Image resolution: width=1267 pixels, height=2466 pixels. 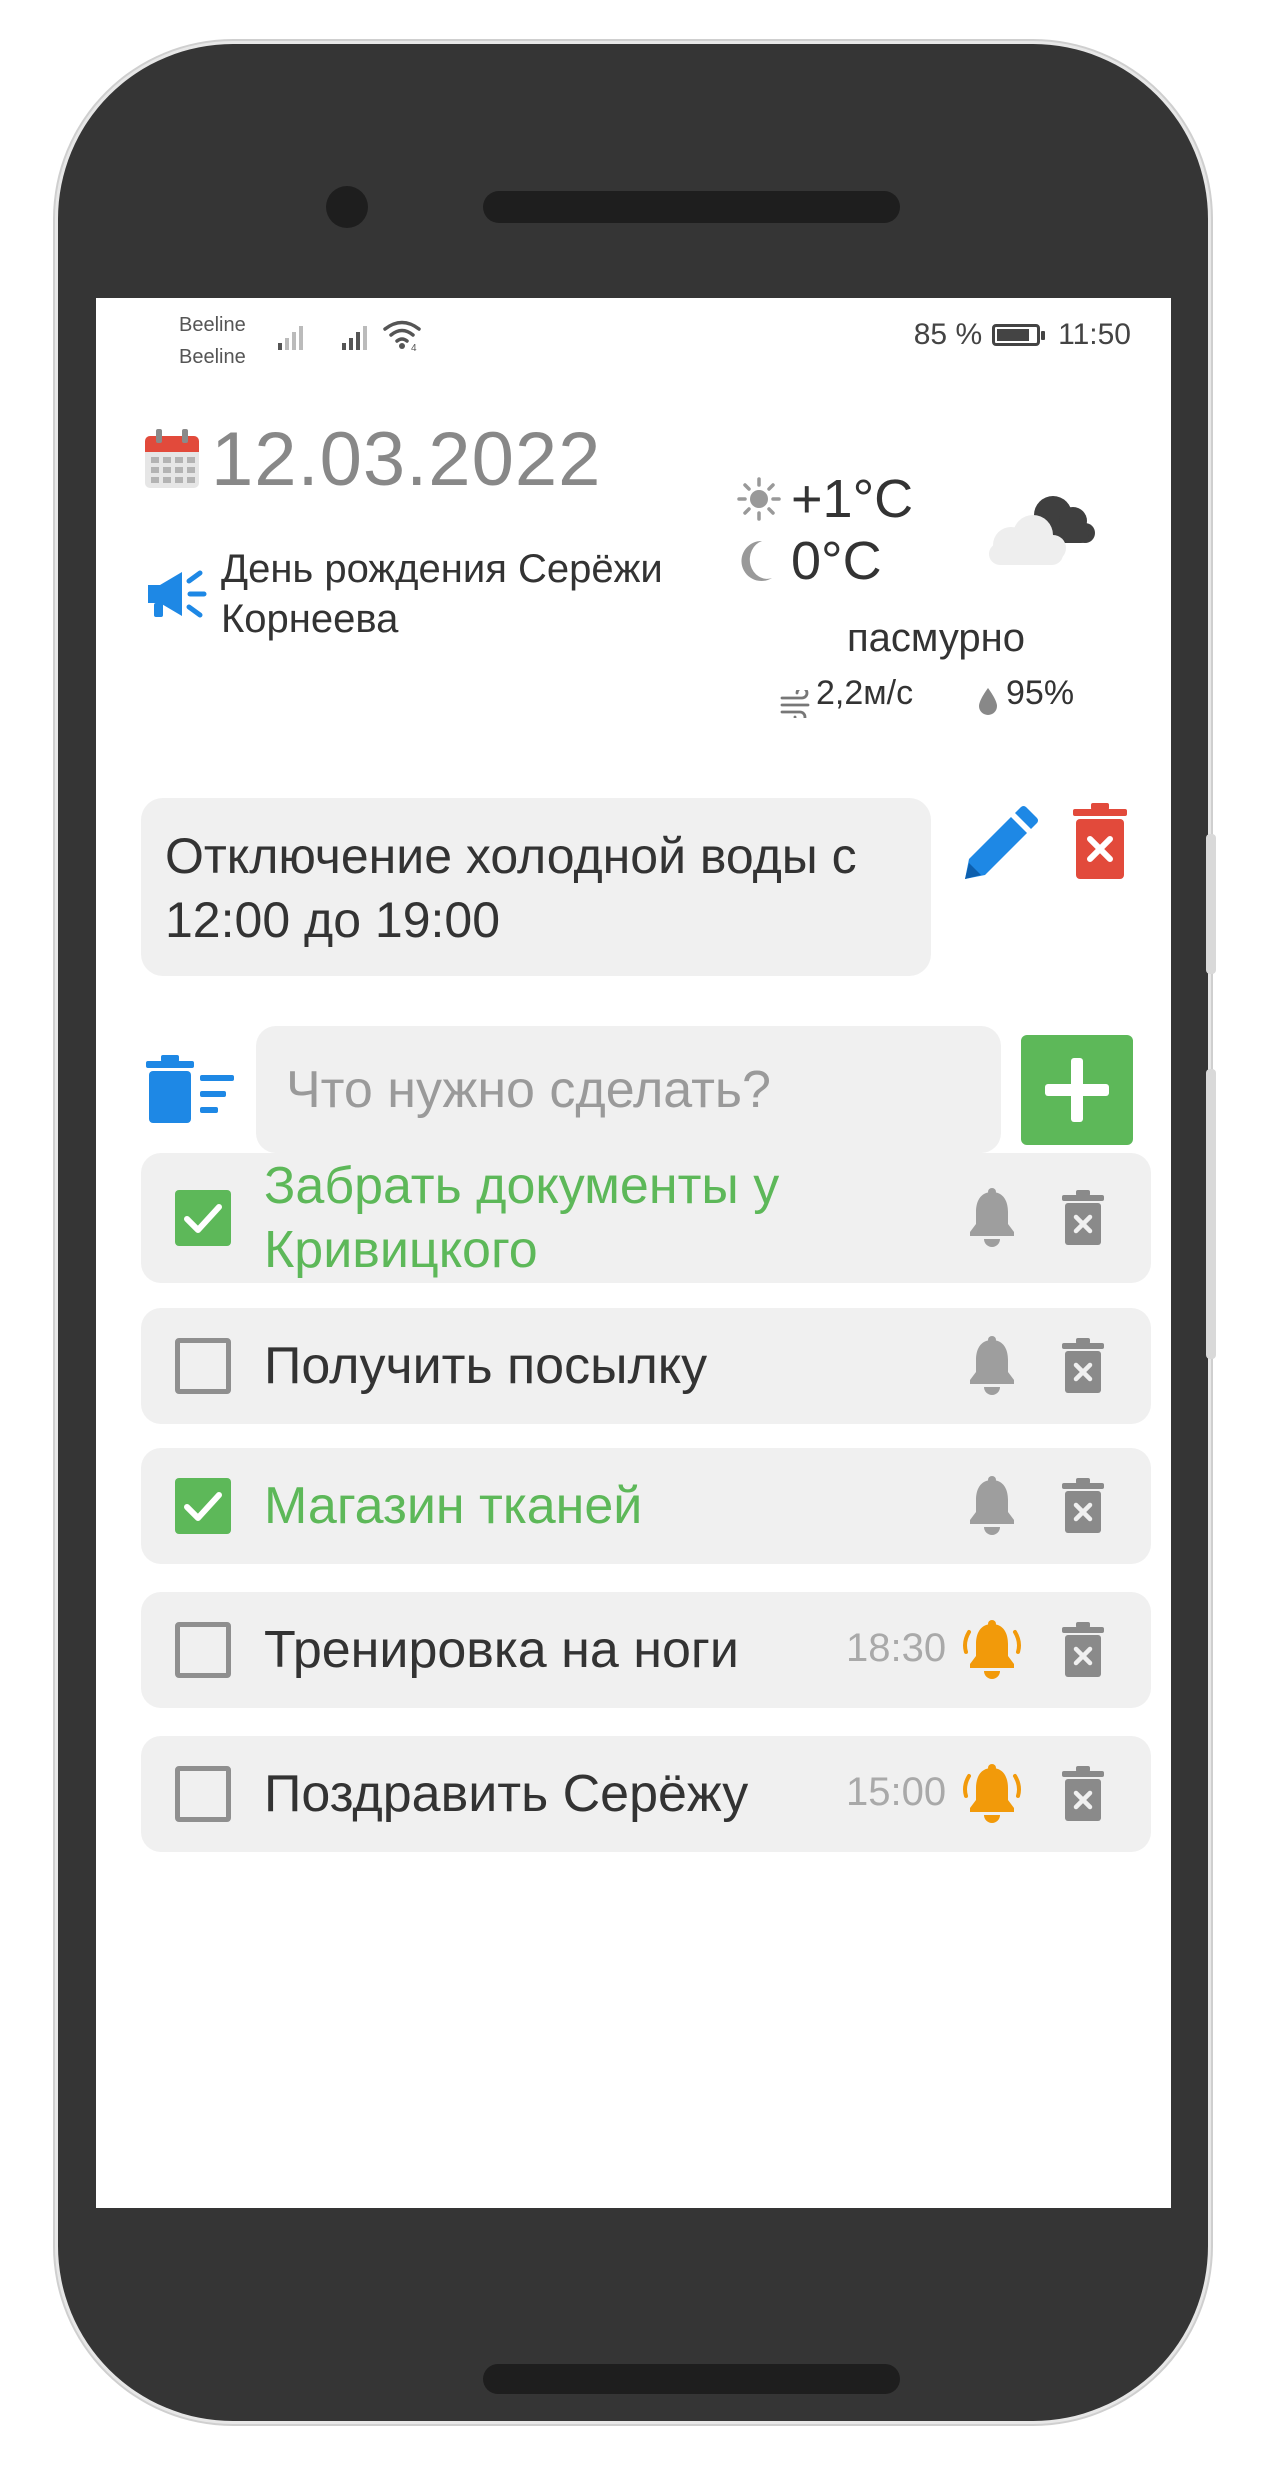 What do you see at coordinates (212, 357) in the screenshot?
I see `carrier-2-label: Beeline` at bounding box center [212, 357].